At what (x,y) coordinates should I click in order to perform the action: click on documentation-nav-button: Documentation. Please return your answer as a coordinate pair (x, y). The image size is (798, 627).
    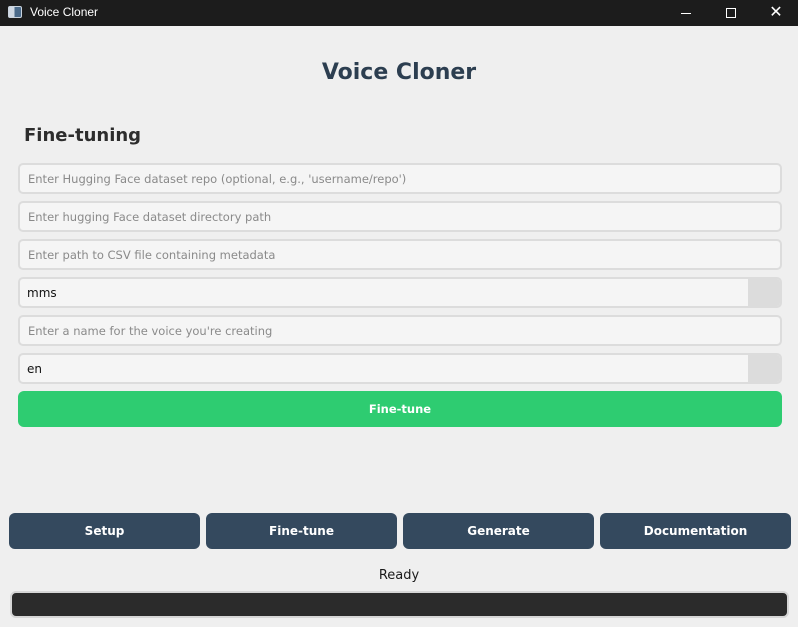
    Looking at the image, I should click on (695, 531).